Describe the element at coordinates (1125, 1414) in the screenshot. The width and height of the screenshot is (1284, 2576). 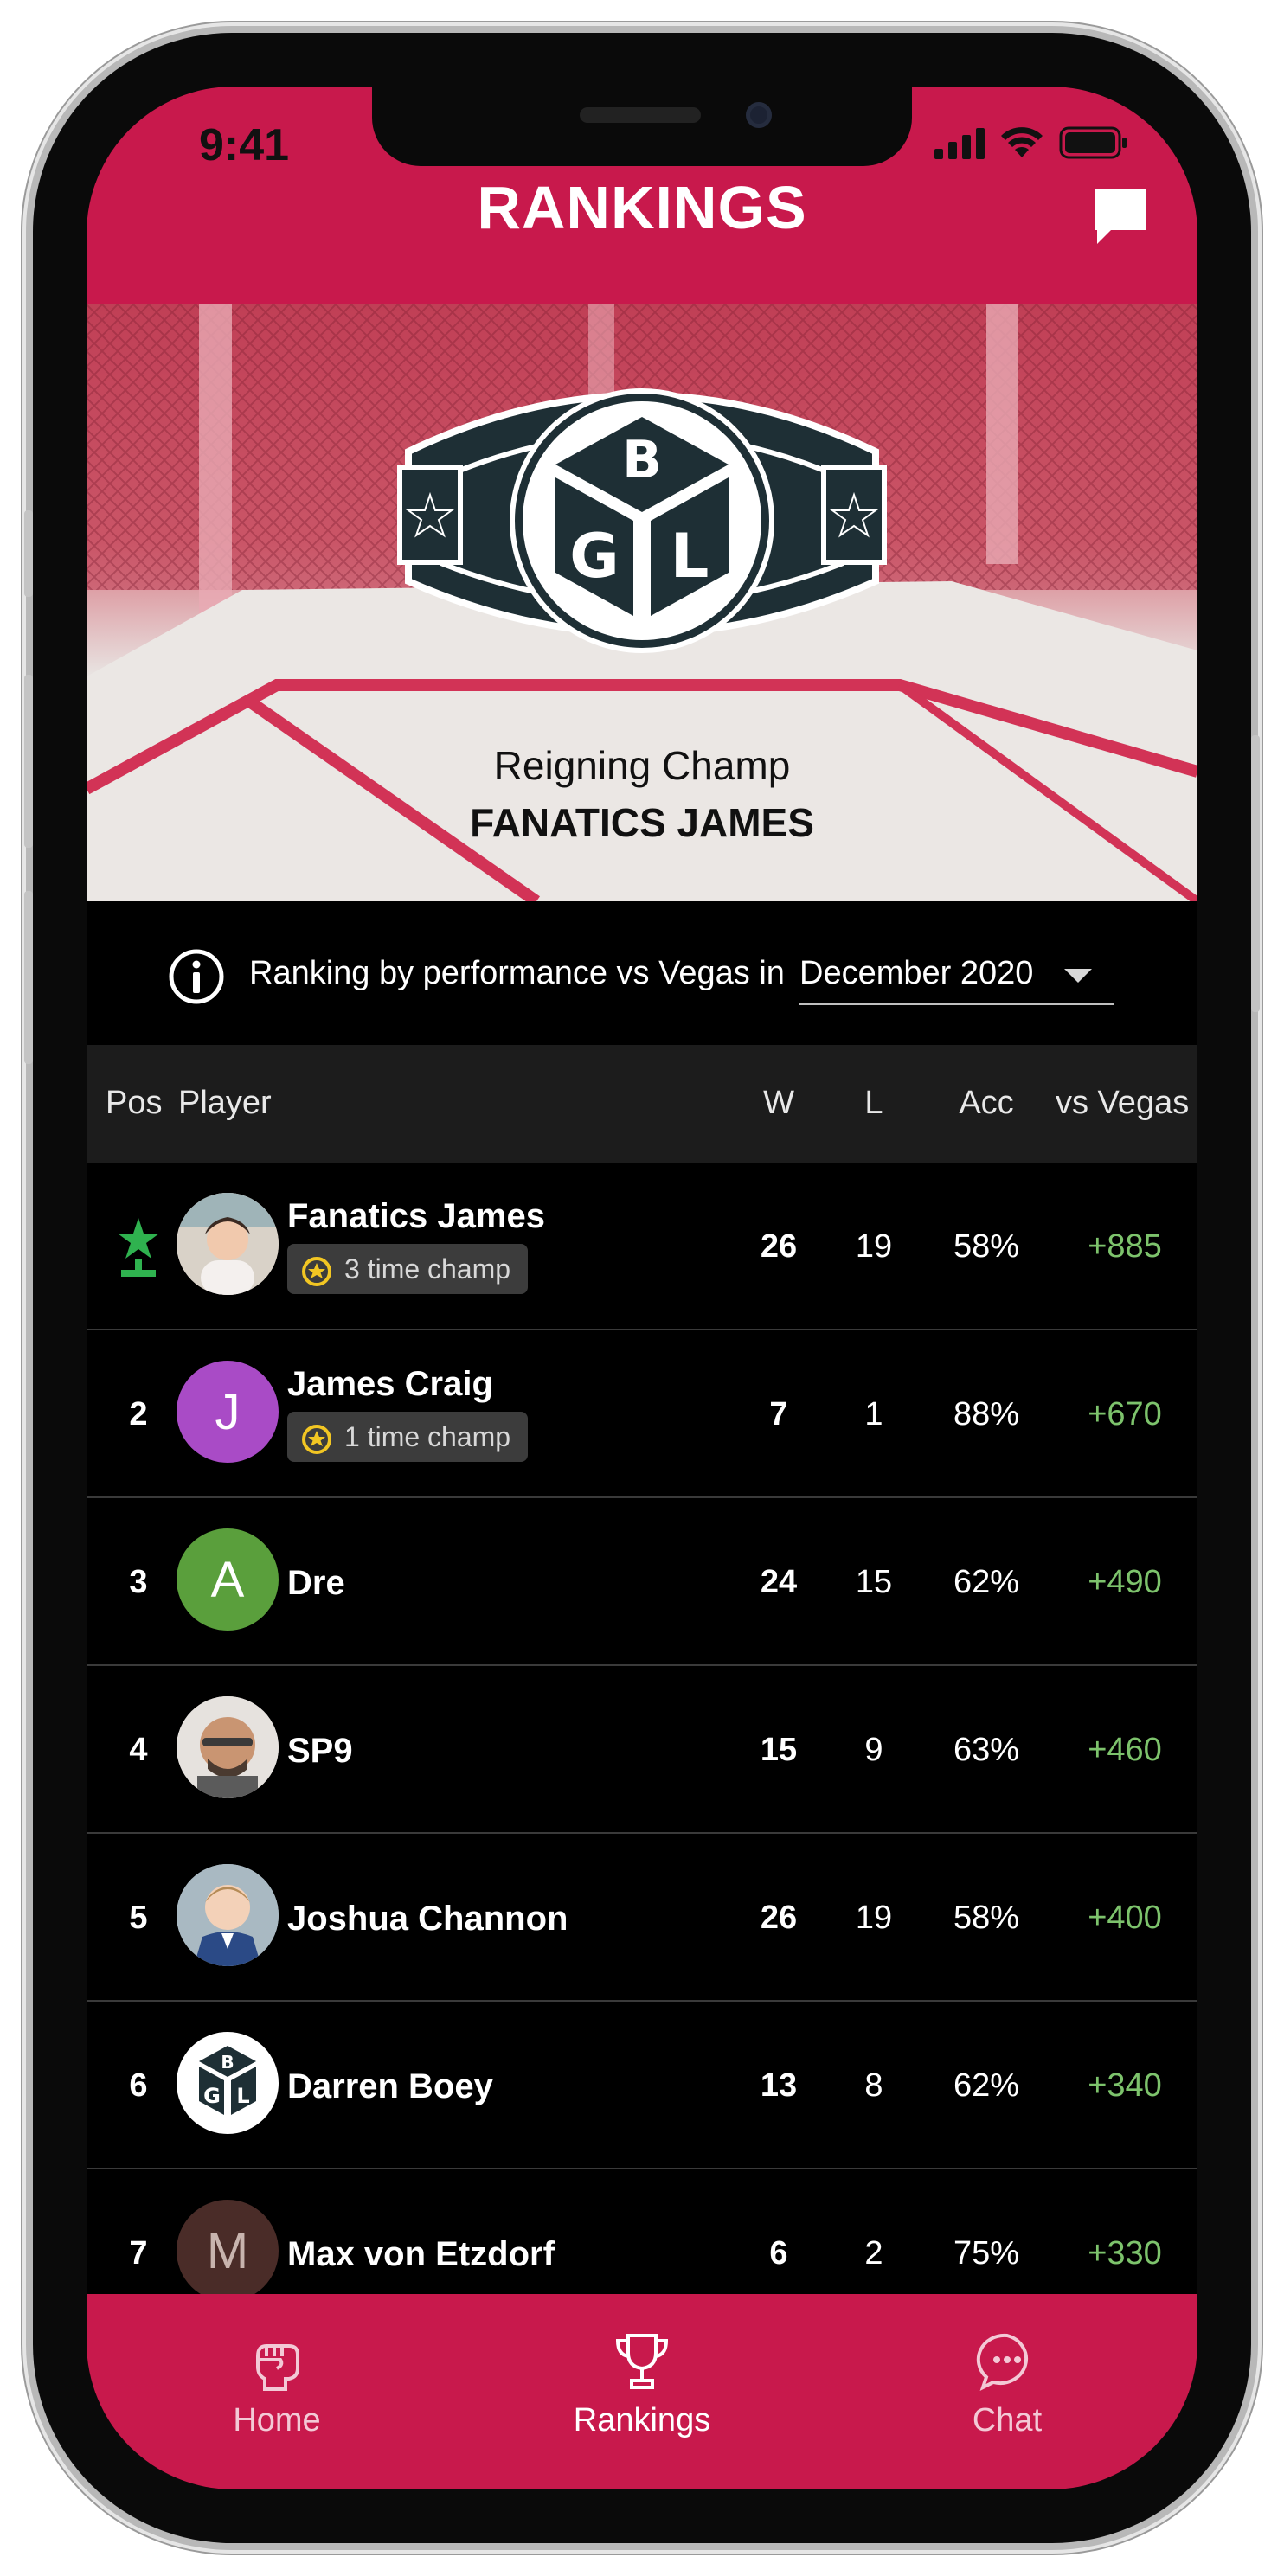
I see `vs-vegas: +670` at that location.